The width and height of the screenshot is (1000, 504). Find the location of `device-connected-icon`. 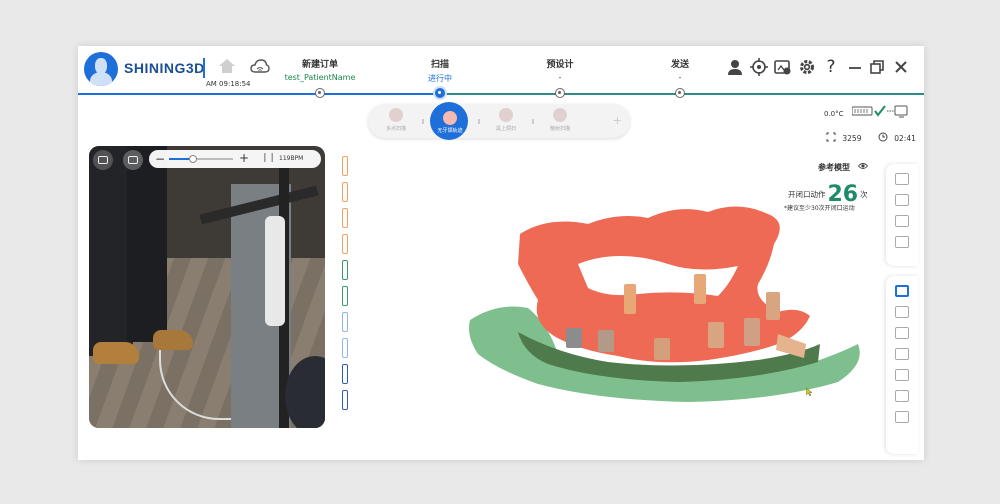

device-connected-icon is located at coordinates (880, 111).